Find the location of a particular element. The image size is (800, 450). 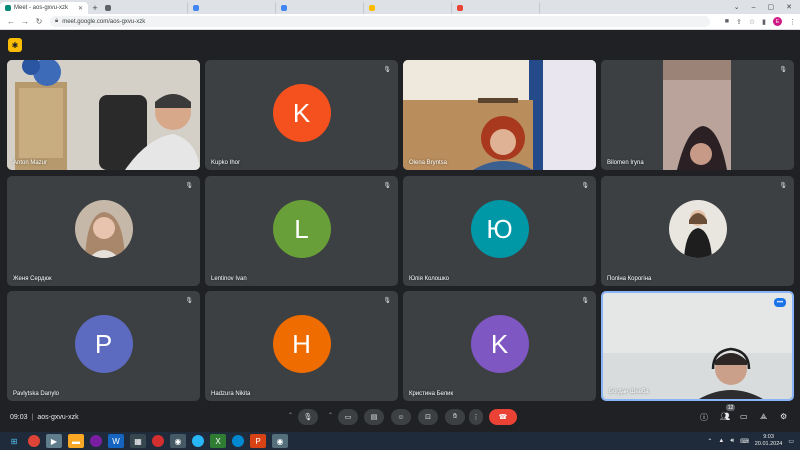

powerpoint-taskbar-icon: P is located at coordinates (258, 441).